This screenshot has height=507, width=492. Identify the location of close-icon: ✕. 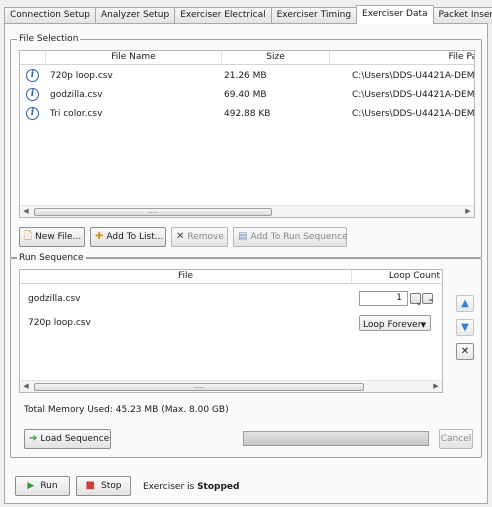
(465, 351).